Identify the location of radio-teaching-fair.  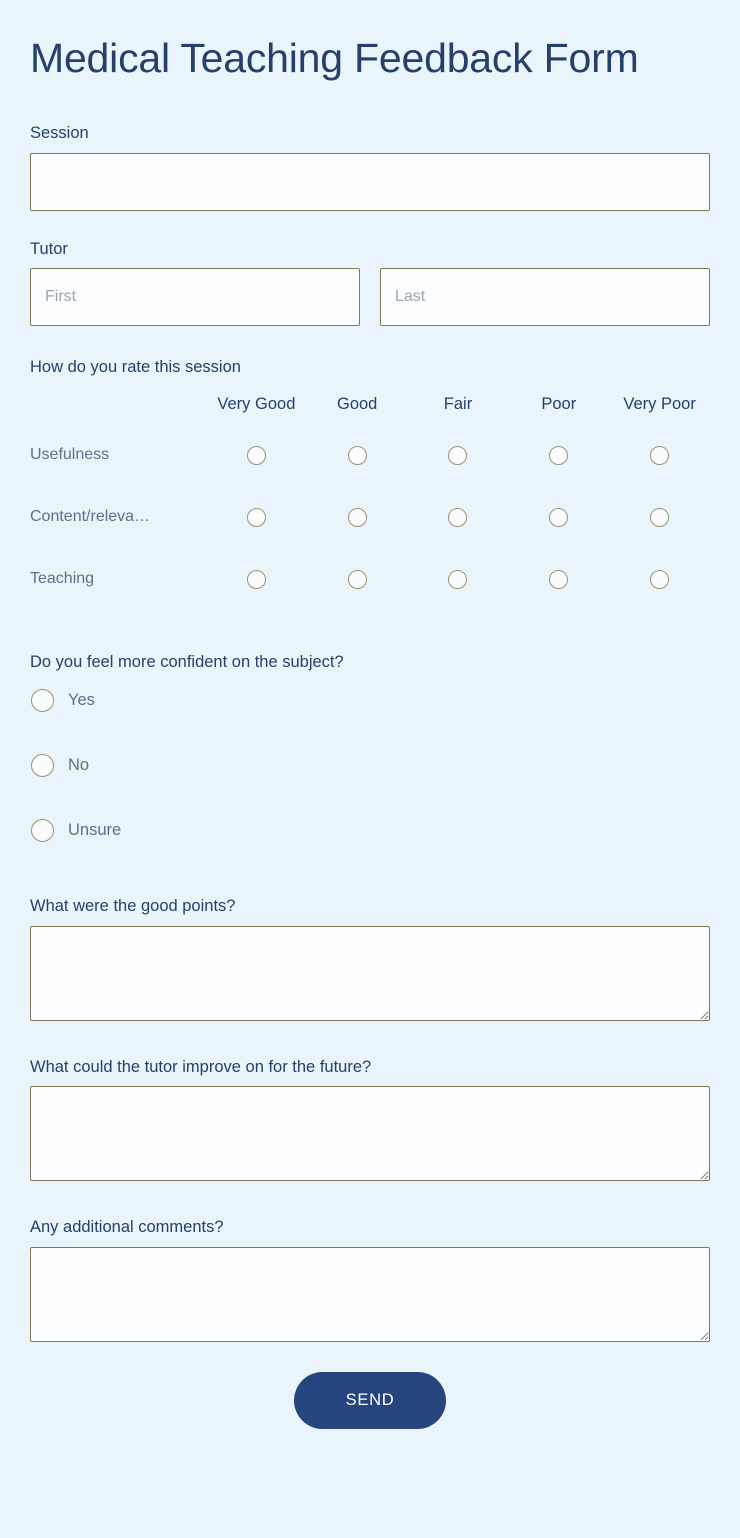
(458, 579).